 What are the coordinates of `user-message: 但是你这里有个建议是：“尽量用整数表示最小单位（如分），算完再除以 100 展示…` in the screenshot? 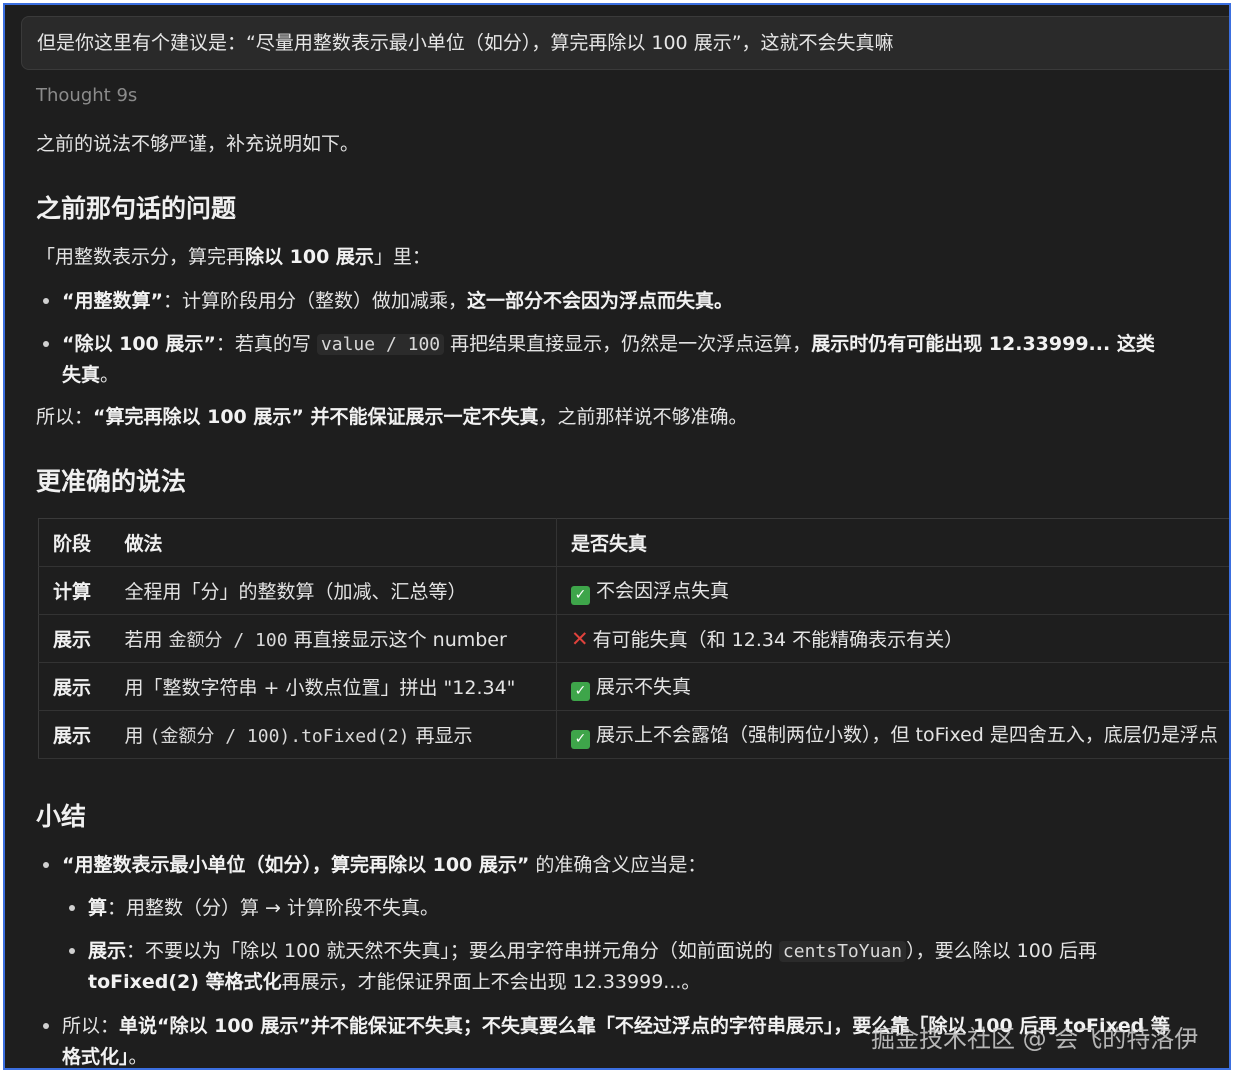 It's located at (625, 43).